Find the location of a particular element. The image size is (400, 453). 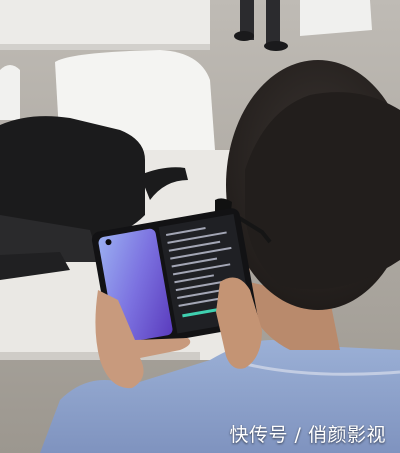

white-chair-back-right is located at coordinates (336, 18).